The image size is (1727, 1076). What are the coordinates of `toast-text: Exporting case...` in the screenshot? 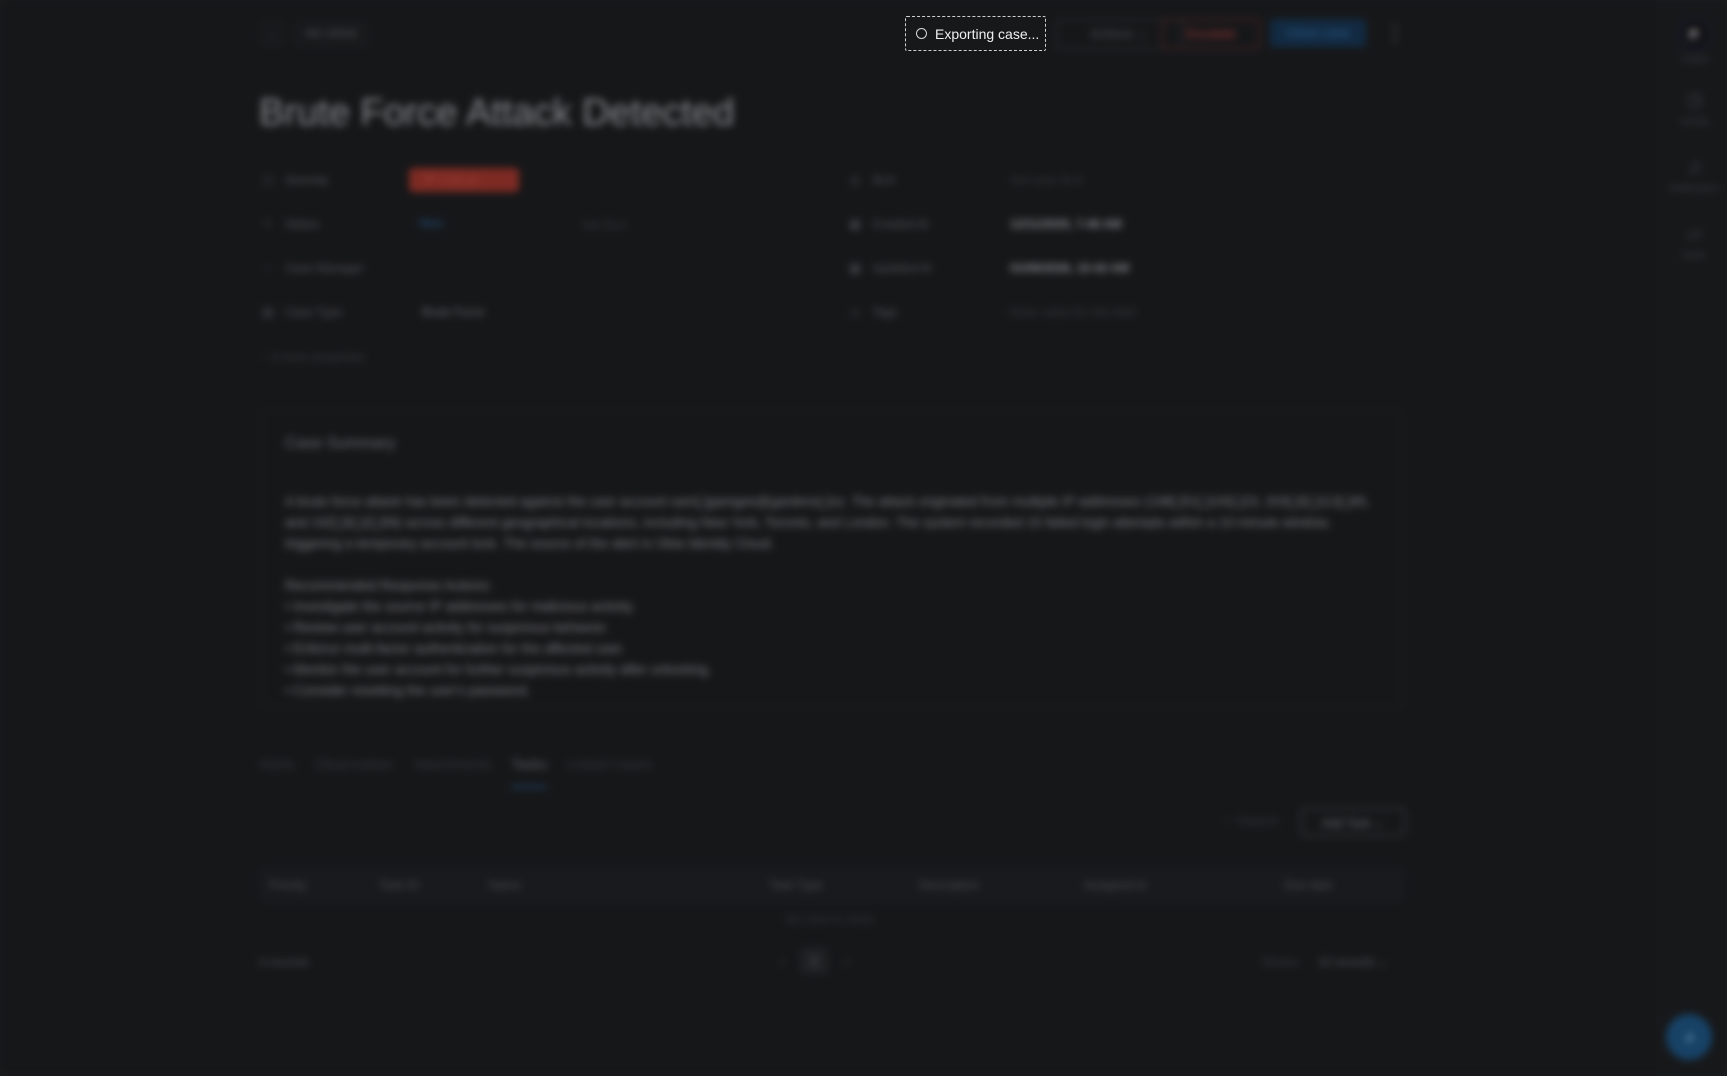 It's located at (987, 33).